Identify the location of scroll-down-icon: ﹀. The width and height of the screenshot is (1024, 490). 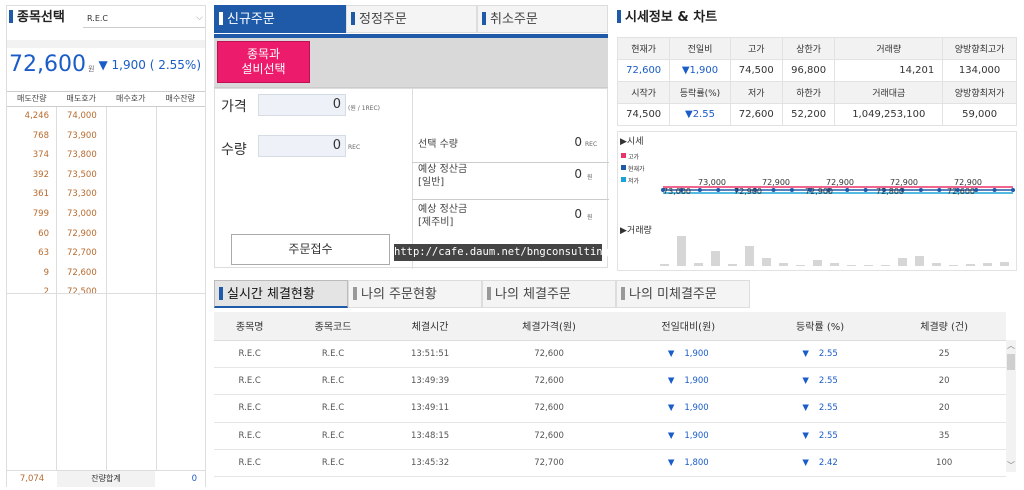
(1011, 466).